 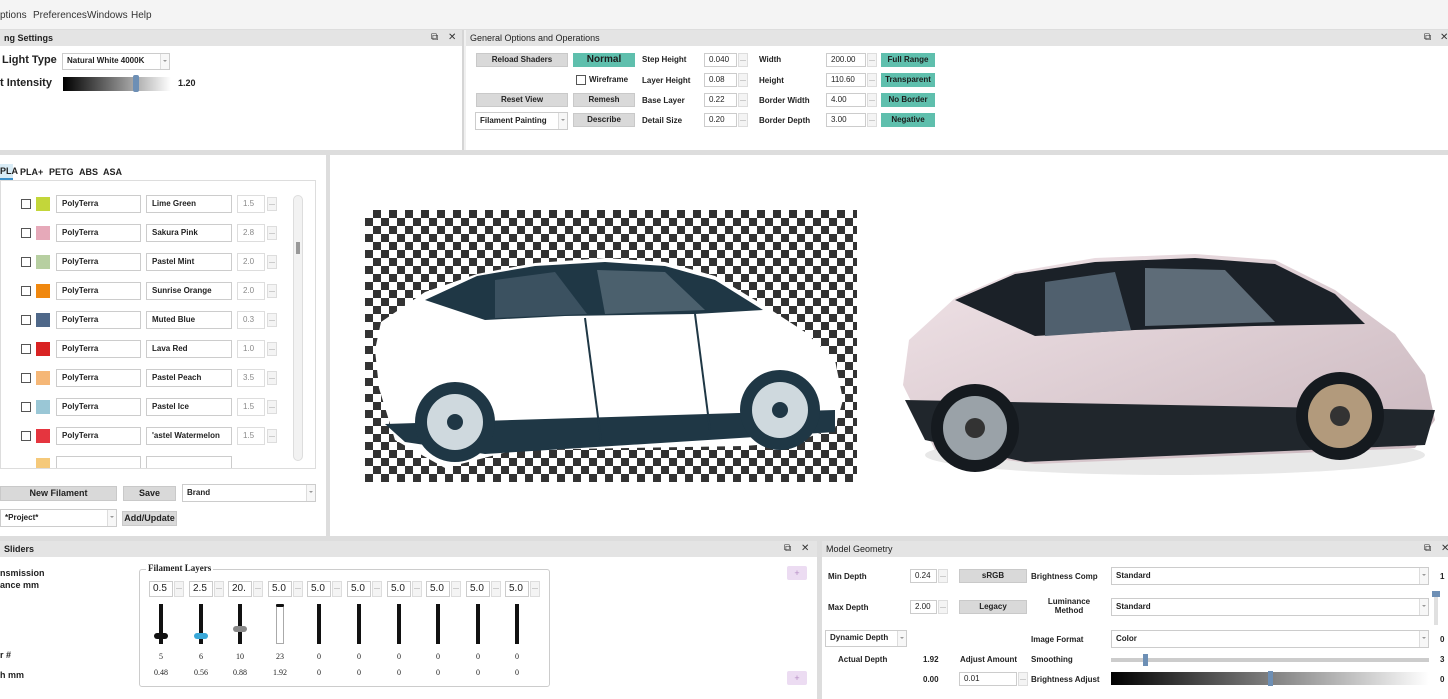 I want to click on negative-button: Negative, so click(x=908, y=120).